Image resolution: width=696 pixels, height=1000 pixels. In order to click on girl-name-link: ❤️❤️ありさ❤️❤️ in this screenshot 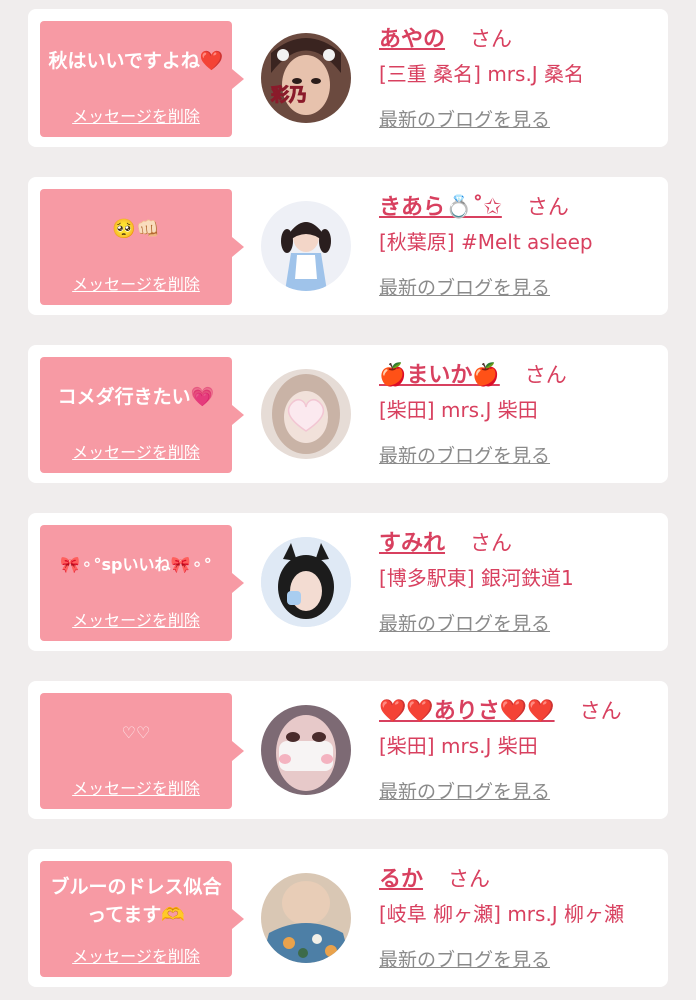, I will do `click(467, 711)`.